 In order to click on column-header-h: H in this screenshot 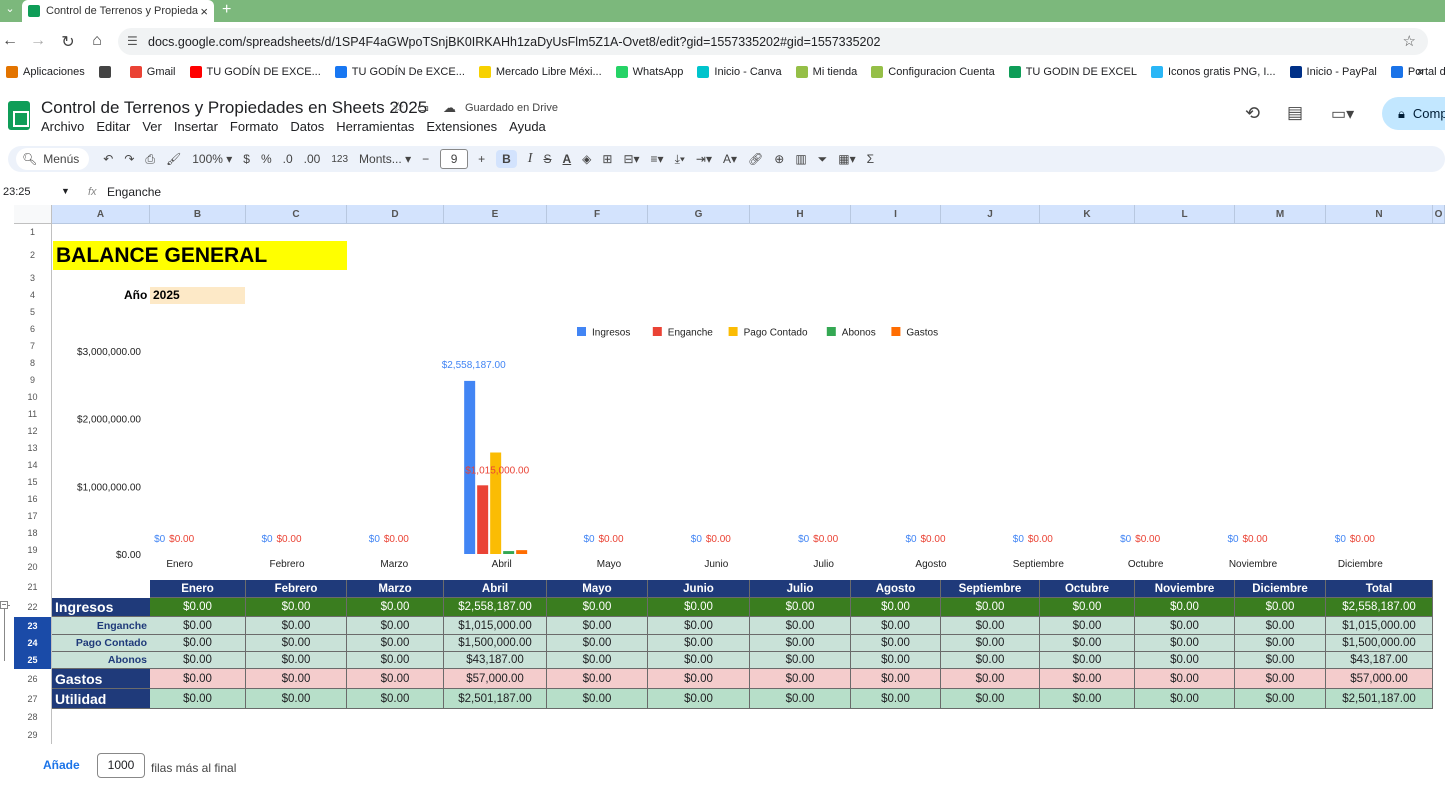, I will do `click(800, 214)`.